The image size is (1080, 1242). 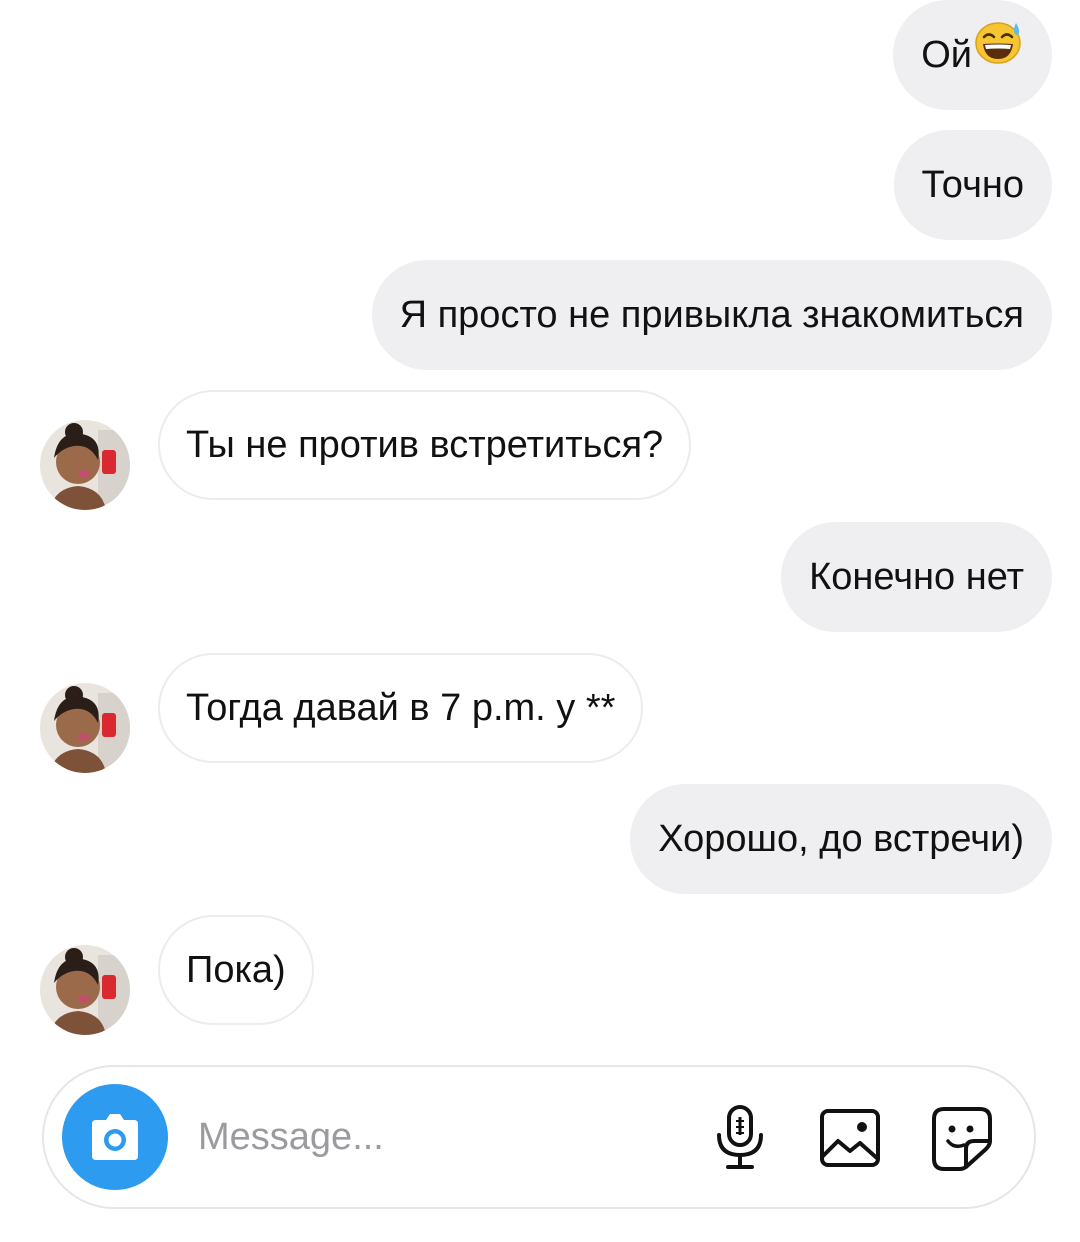 I want to click on incoming-message: Ты не против встретиться?, so click(x=425, y=445).